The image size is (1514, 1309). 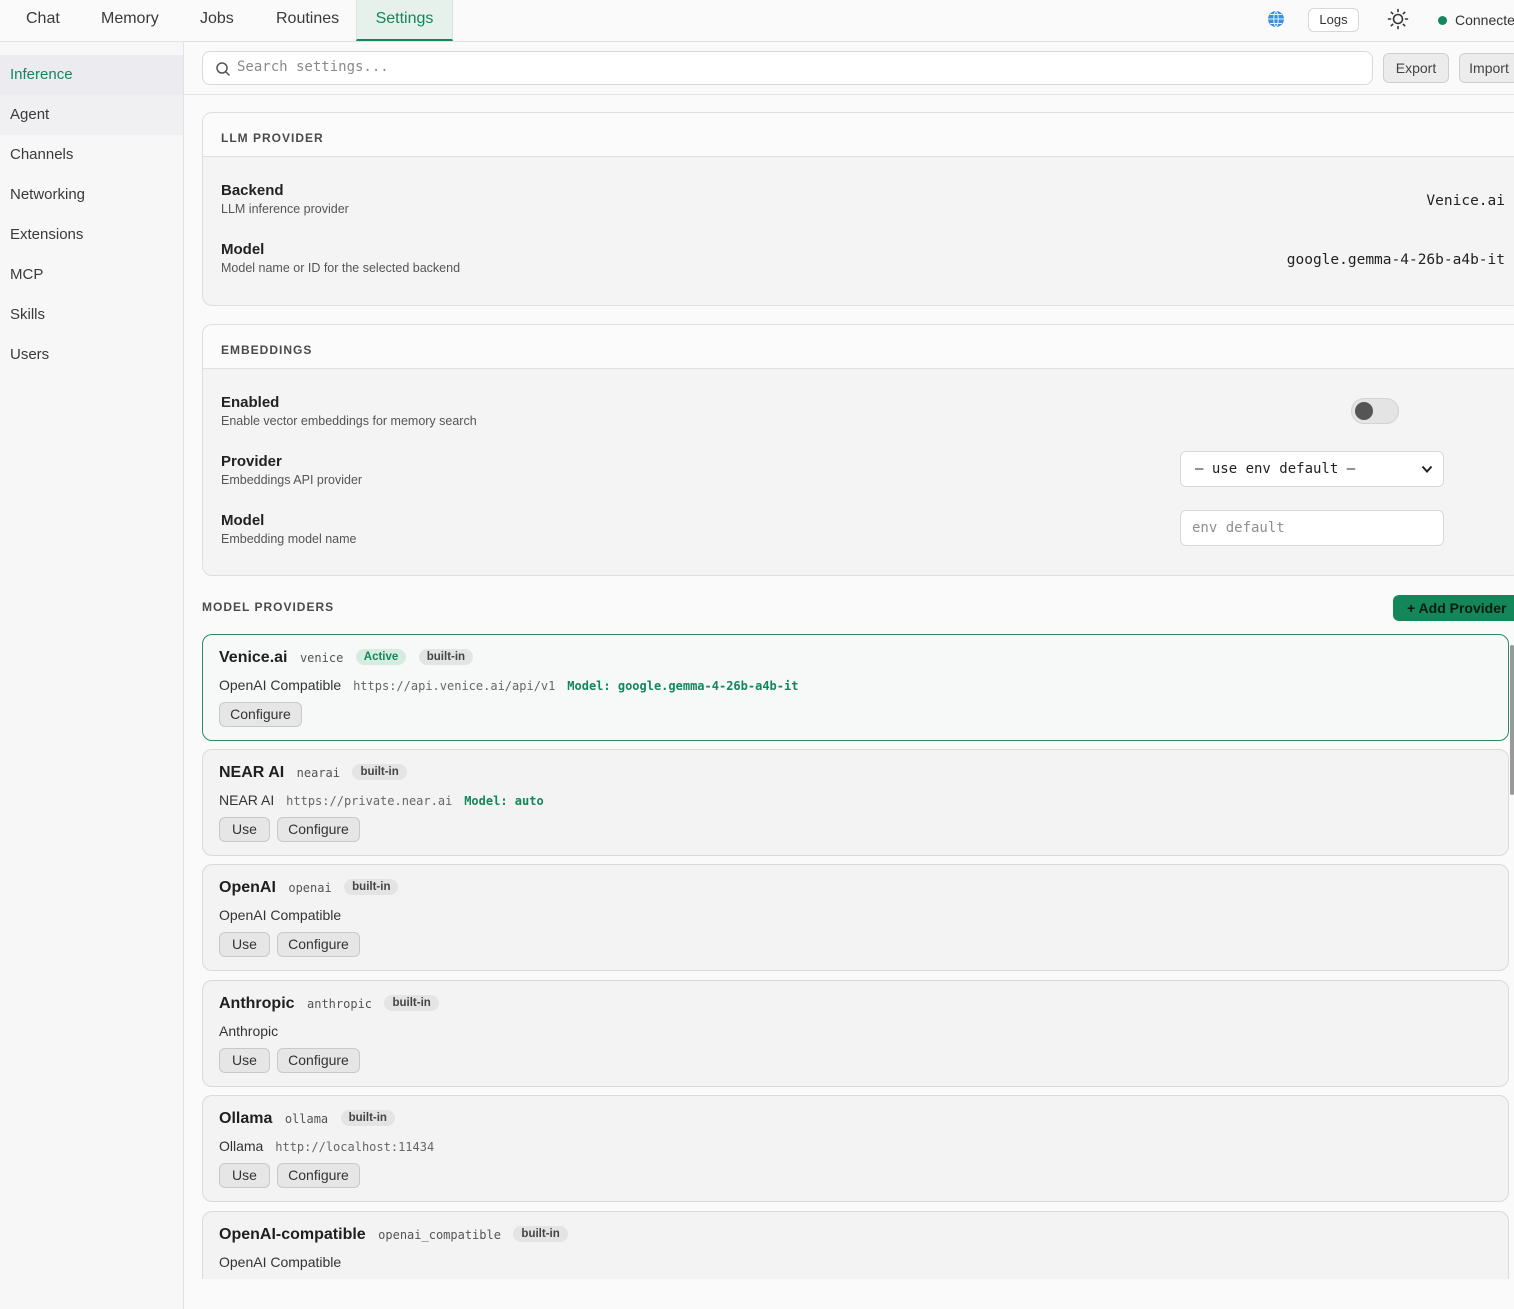 What do you see at coordinates (1512, 720) in the screenshot?
I see `scrollbar` at bounding box center [1512, 720].